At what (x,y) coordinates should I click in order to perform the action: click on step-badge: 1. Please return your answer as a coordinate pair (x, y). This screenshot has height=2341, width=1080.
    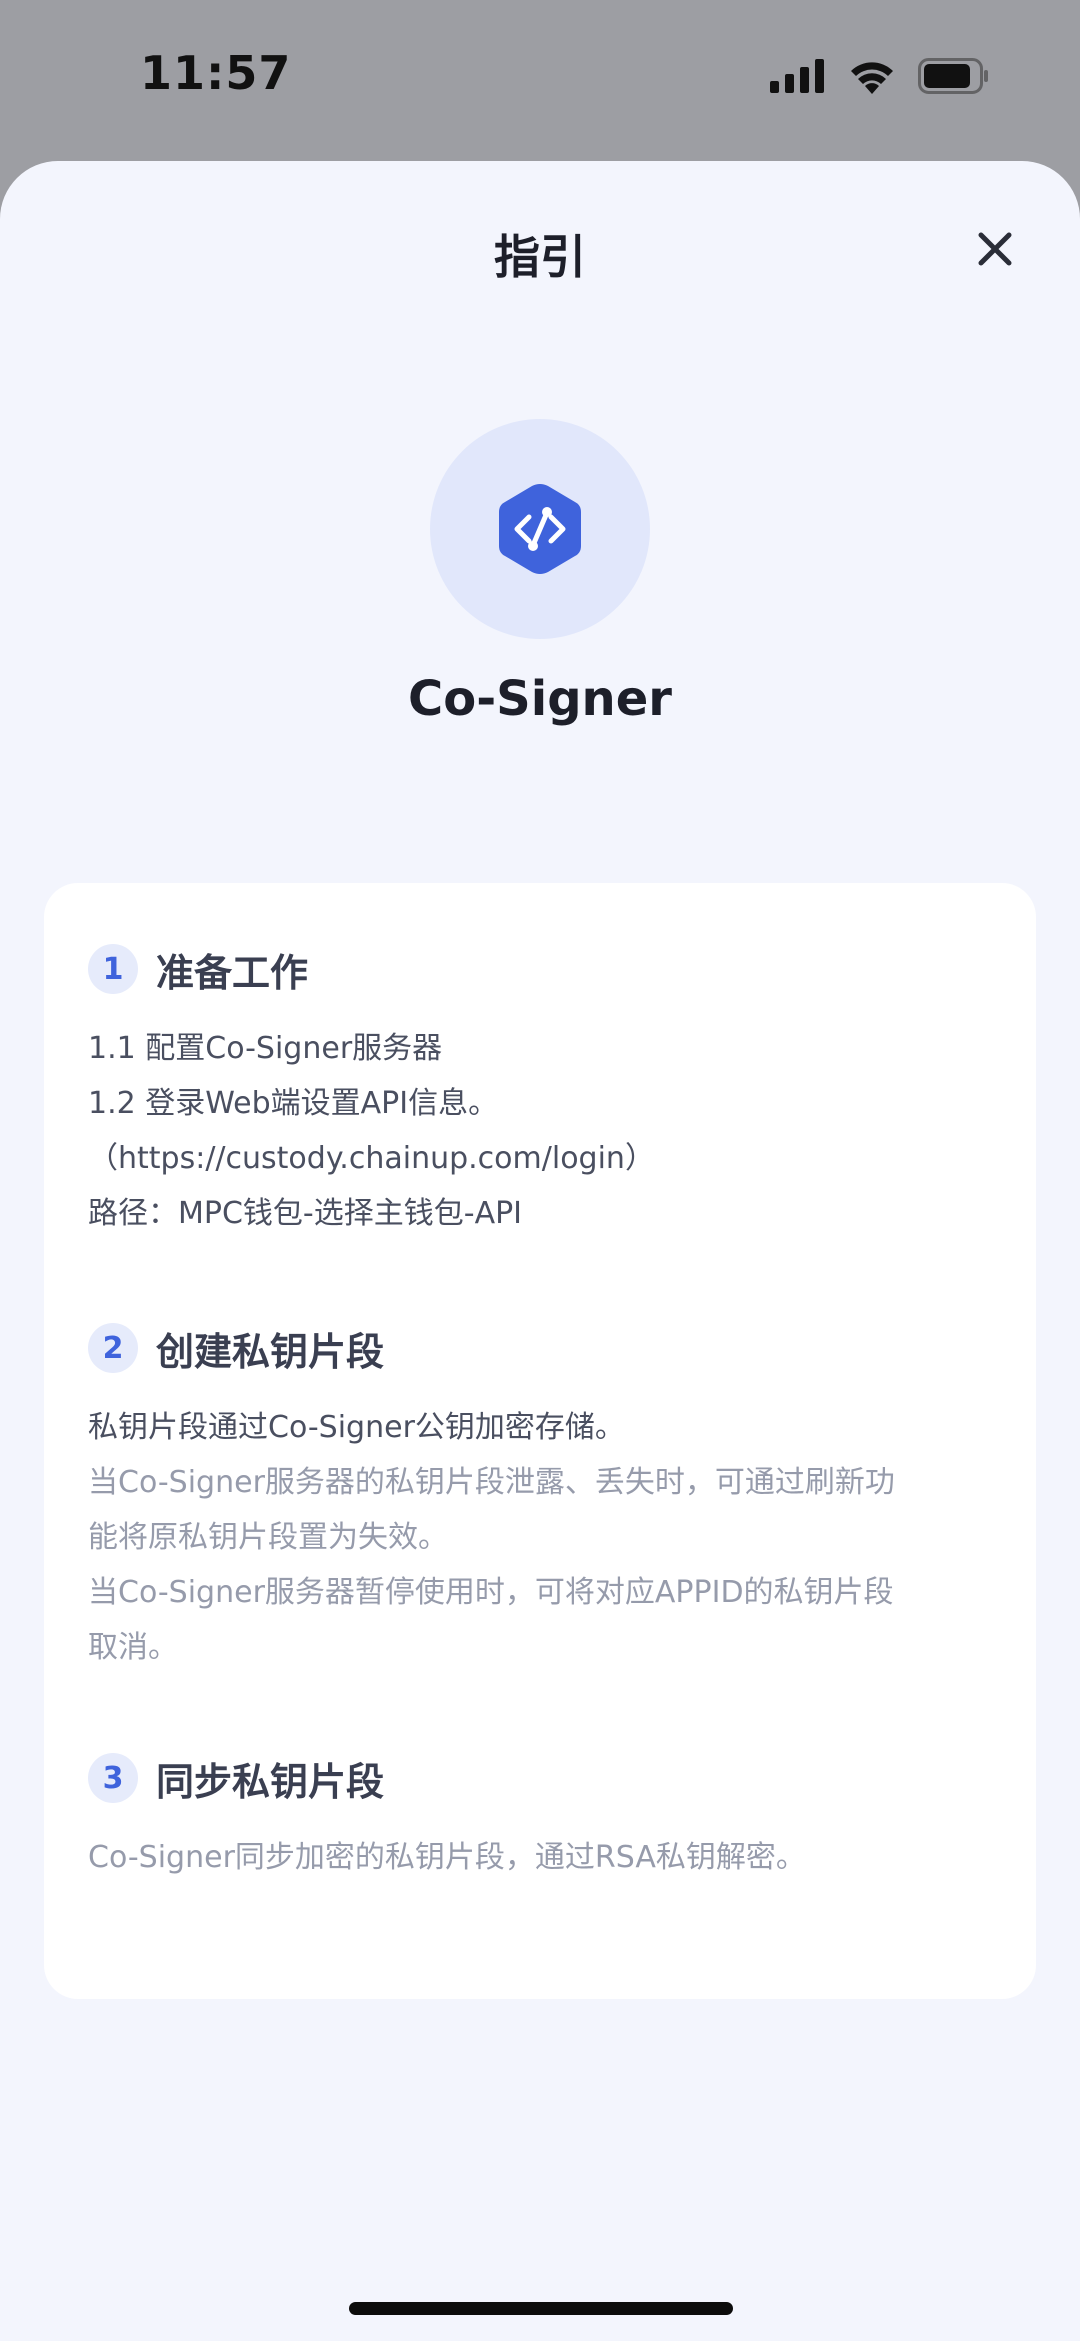
    Looking at the image, I should click on (113, 969).